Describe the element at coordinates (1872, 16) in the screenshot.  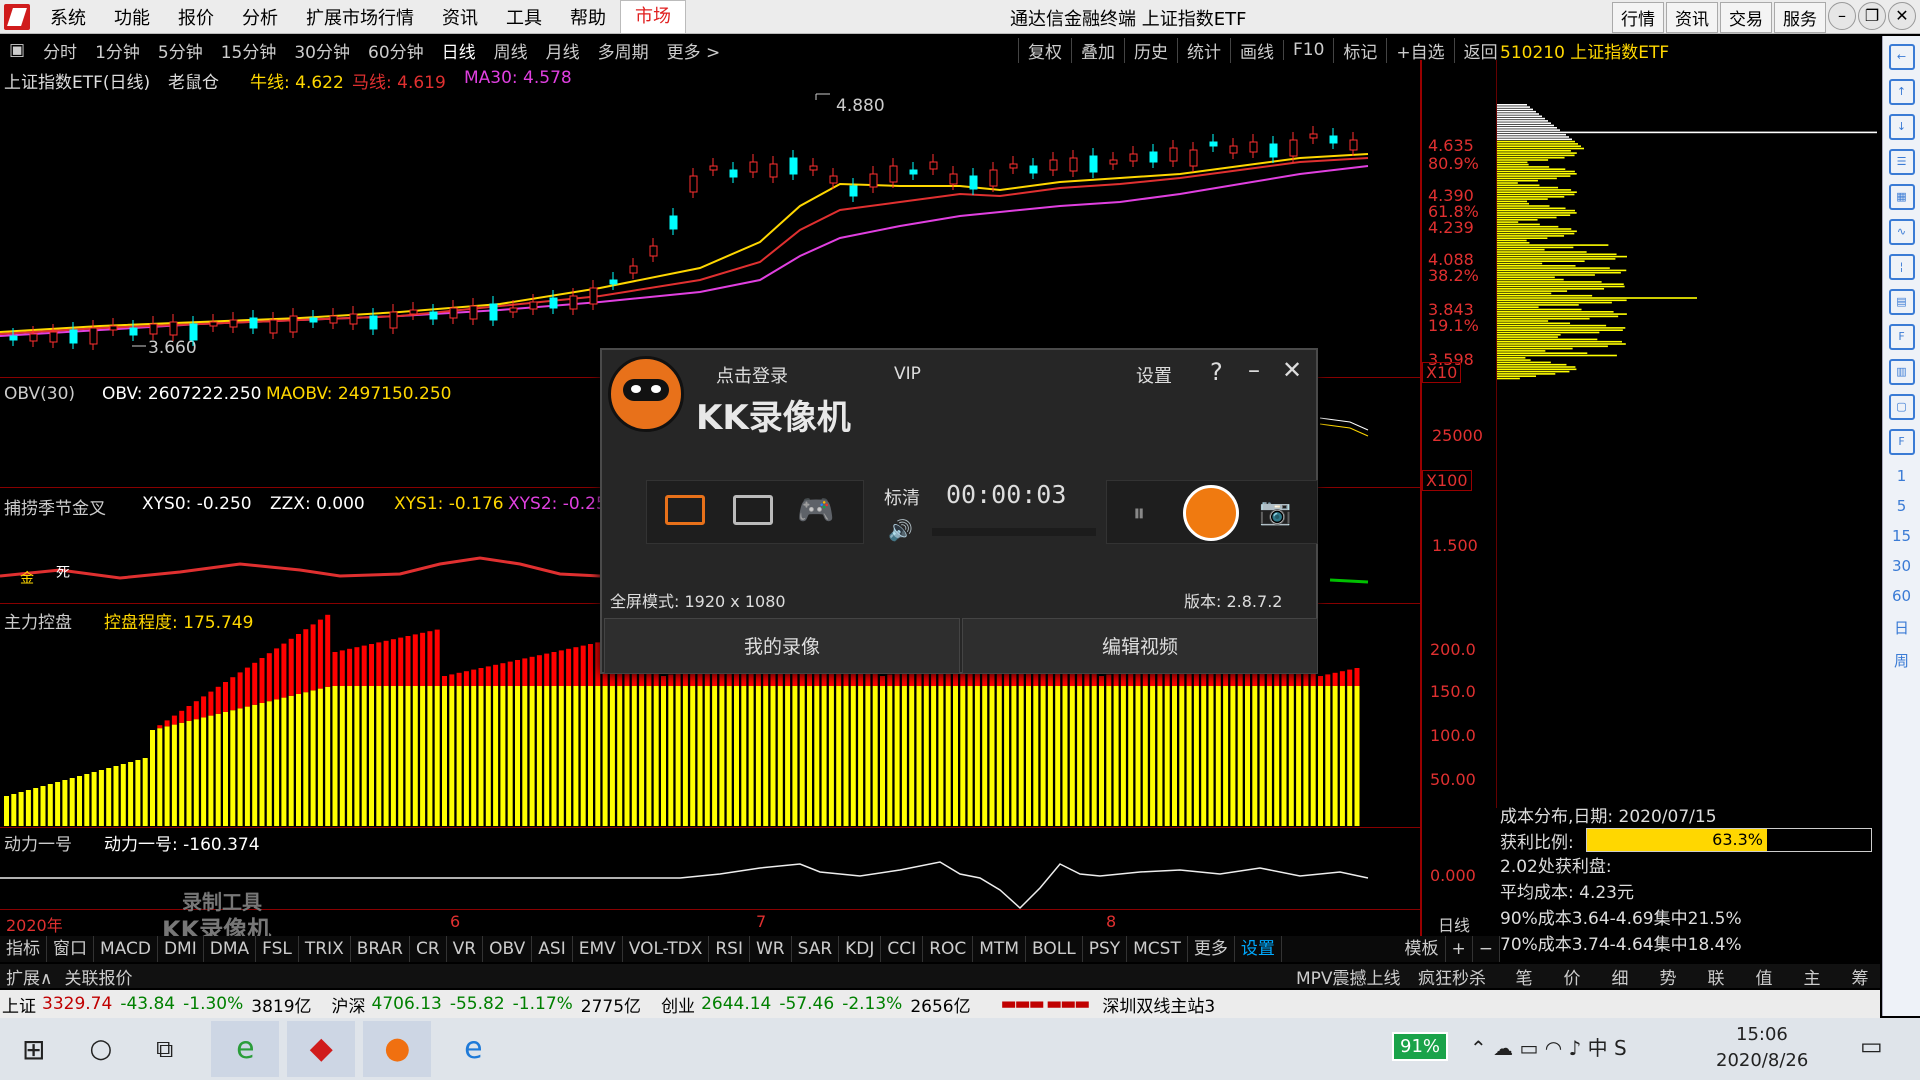
I see `restore-icon: ❐` at that location.